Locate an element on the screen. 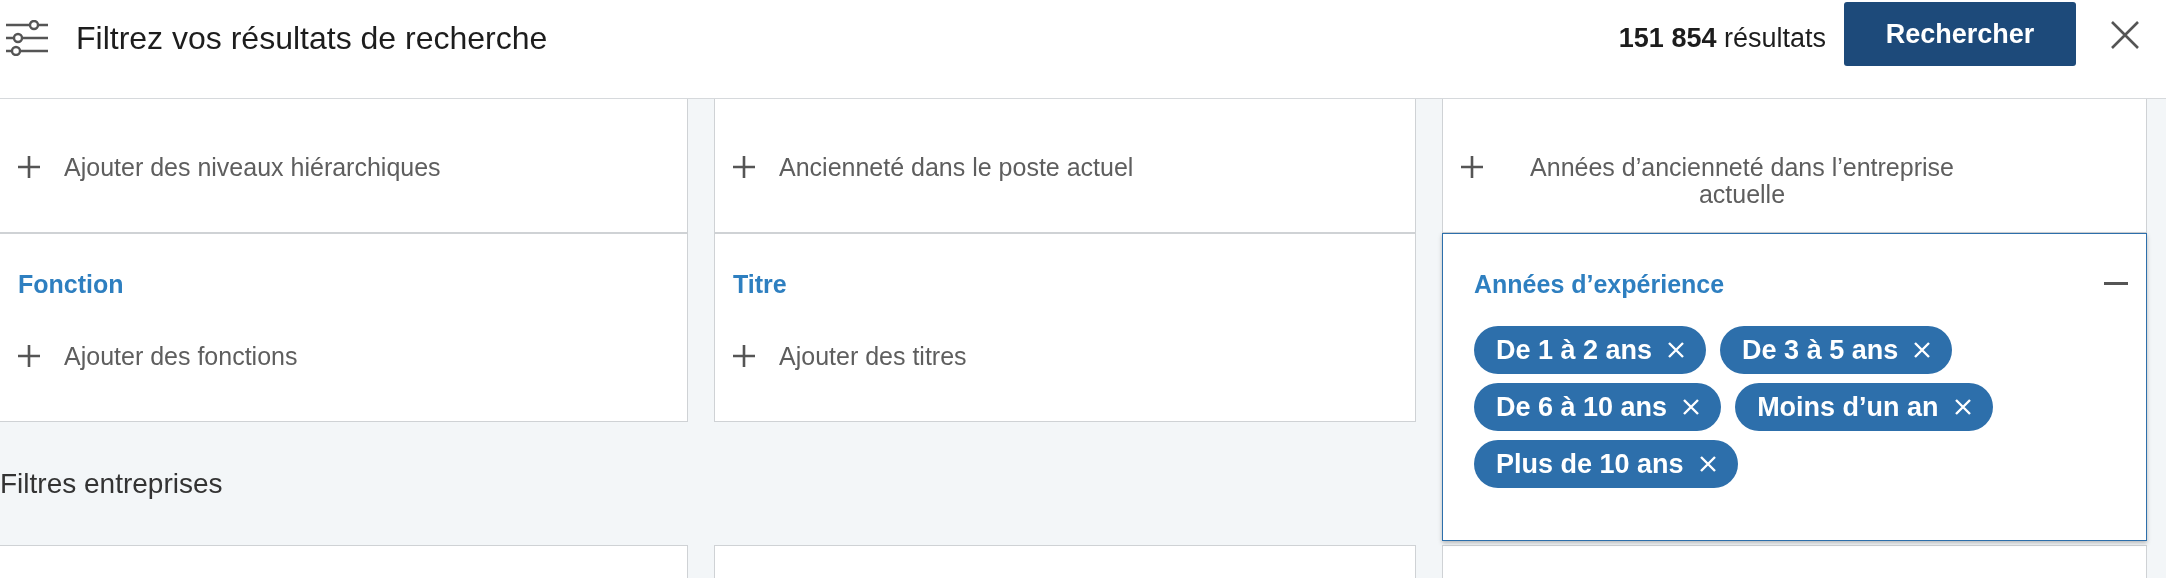  collapse-icon is located at coordinates (2116, 284).